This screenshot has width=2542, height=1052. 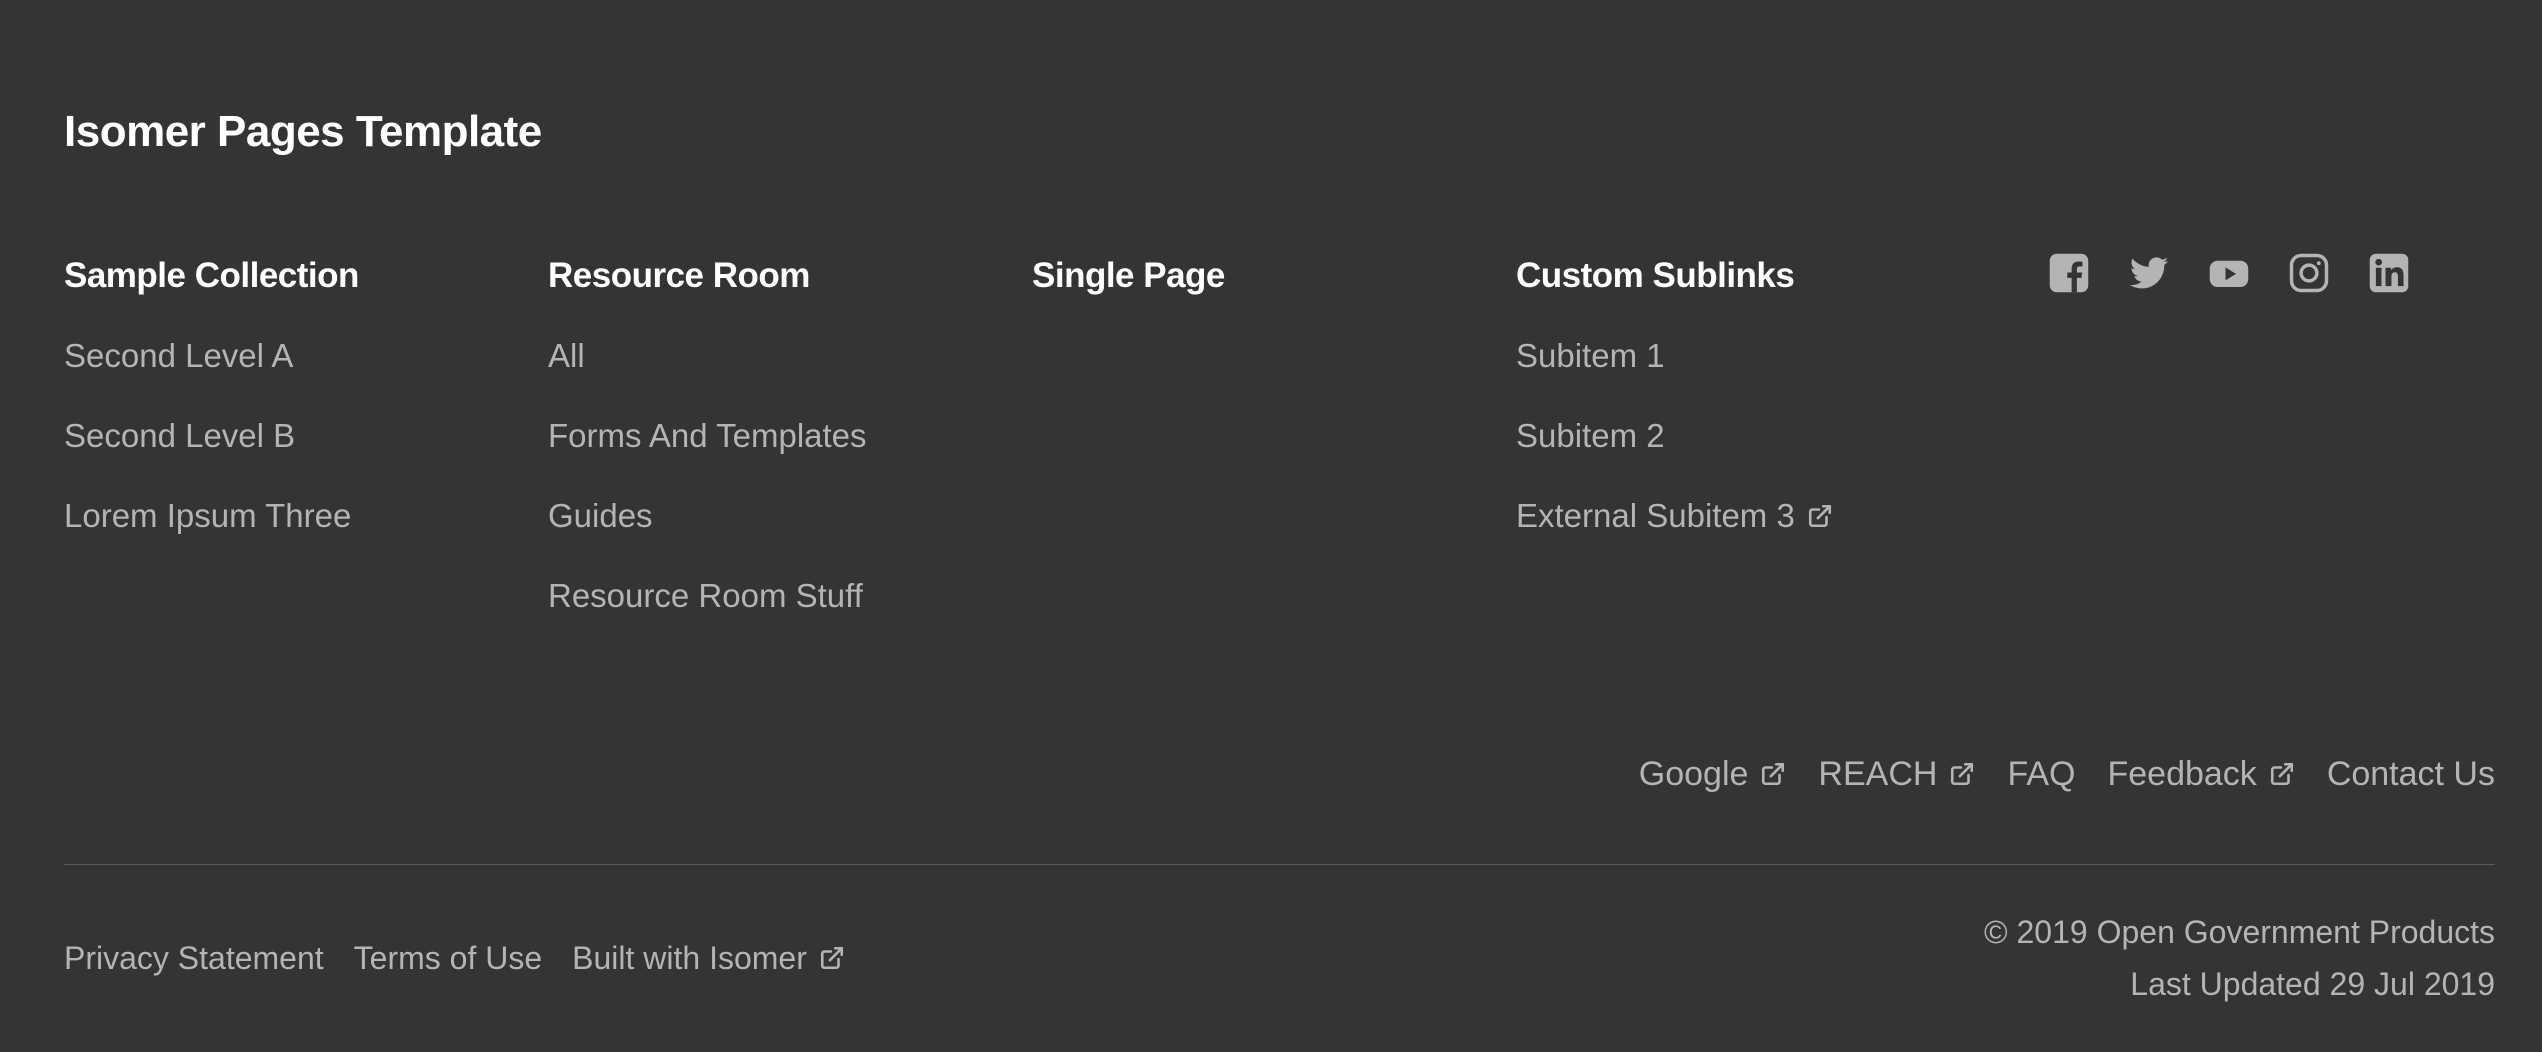 I want to click on footer-nav-column-single-page: Single Page, so click(x=1252, y=276).